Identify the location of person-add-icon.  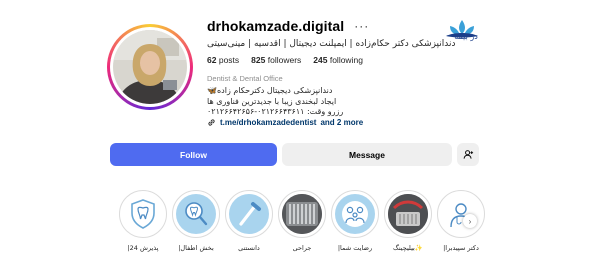
(468, 154).